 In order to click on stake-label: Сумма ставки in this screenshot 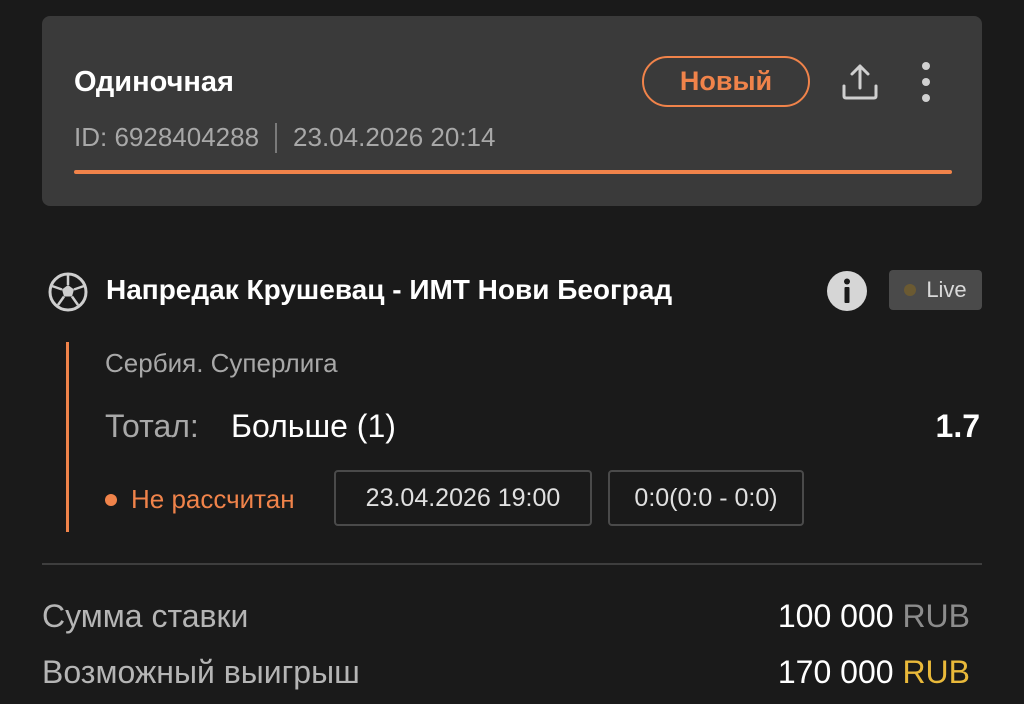, I will do `click(145, 616)`.